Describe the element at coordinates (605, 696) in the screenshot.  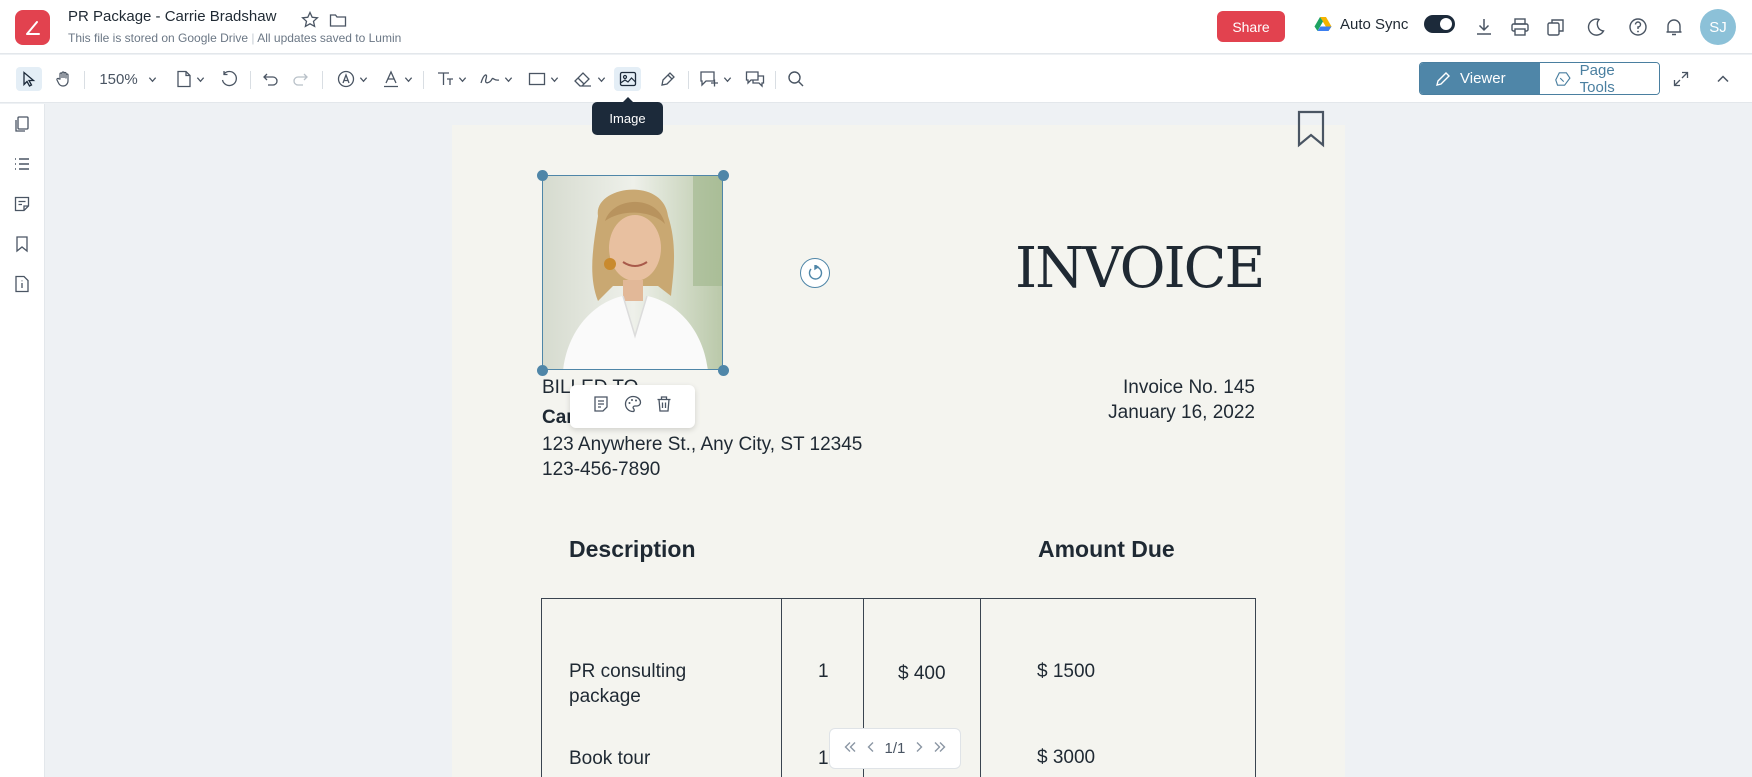
I see `row1-description-line2: package` at that location.